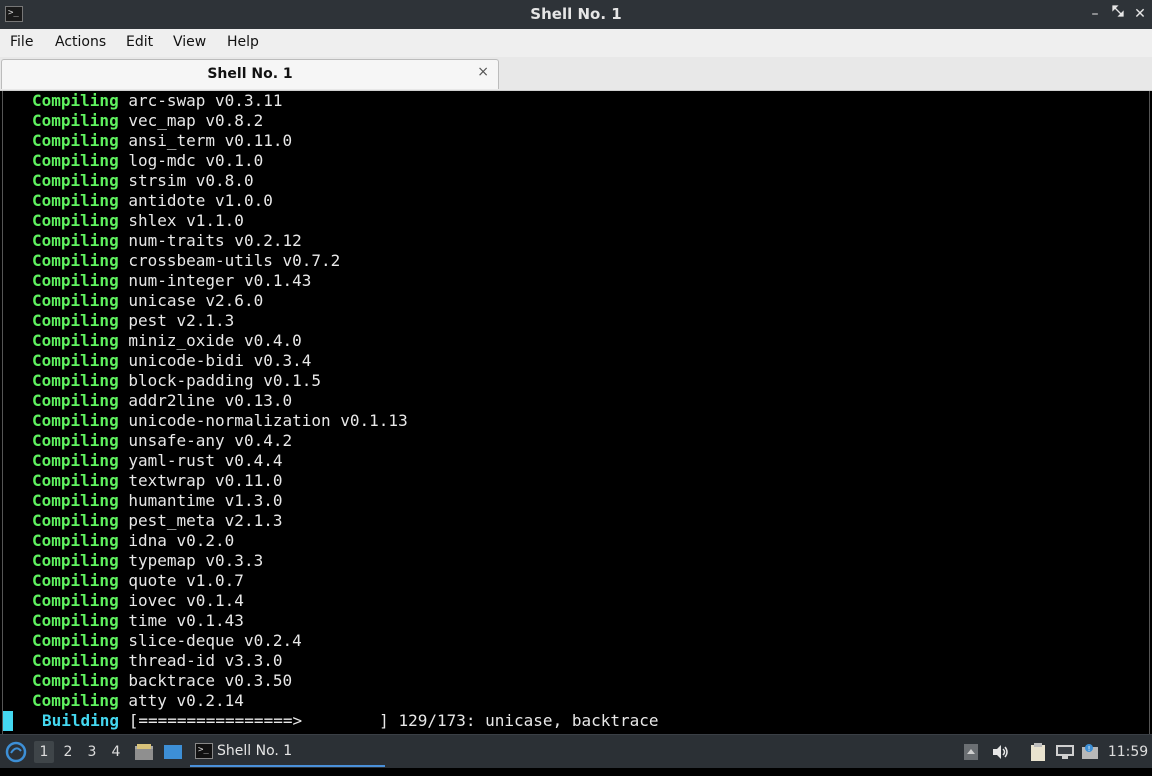 The height and width of the screenshot is (776, 1152). What do you see at coordinates (171, 361) in the screenshot?
I see `terminal-line: Compiling unicode-bidi v0.3.4` at bounding box center [171, 361].